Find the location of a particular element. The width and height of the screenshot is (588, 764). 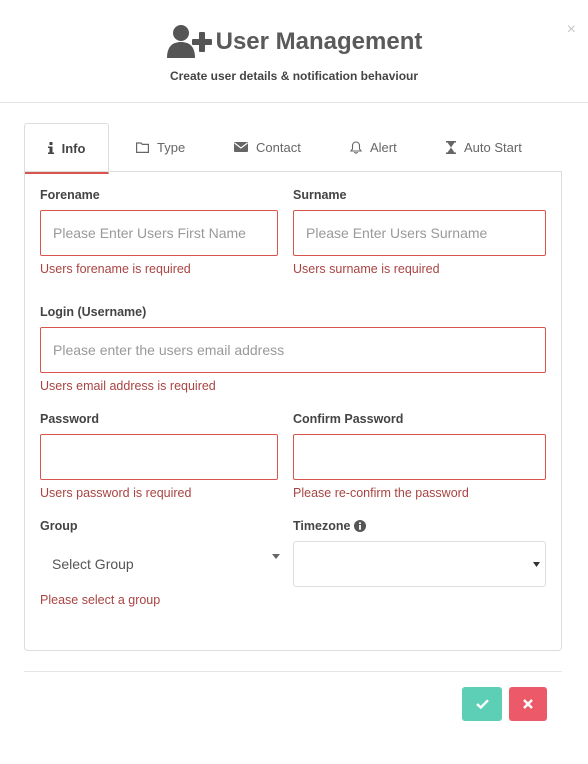

group-error: Please select a group is located at coordinates (100, 600).